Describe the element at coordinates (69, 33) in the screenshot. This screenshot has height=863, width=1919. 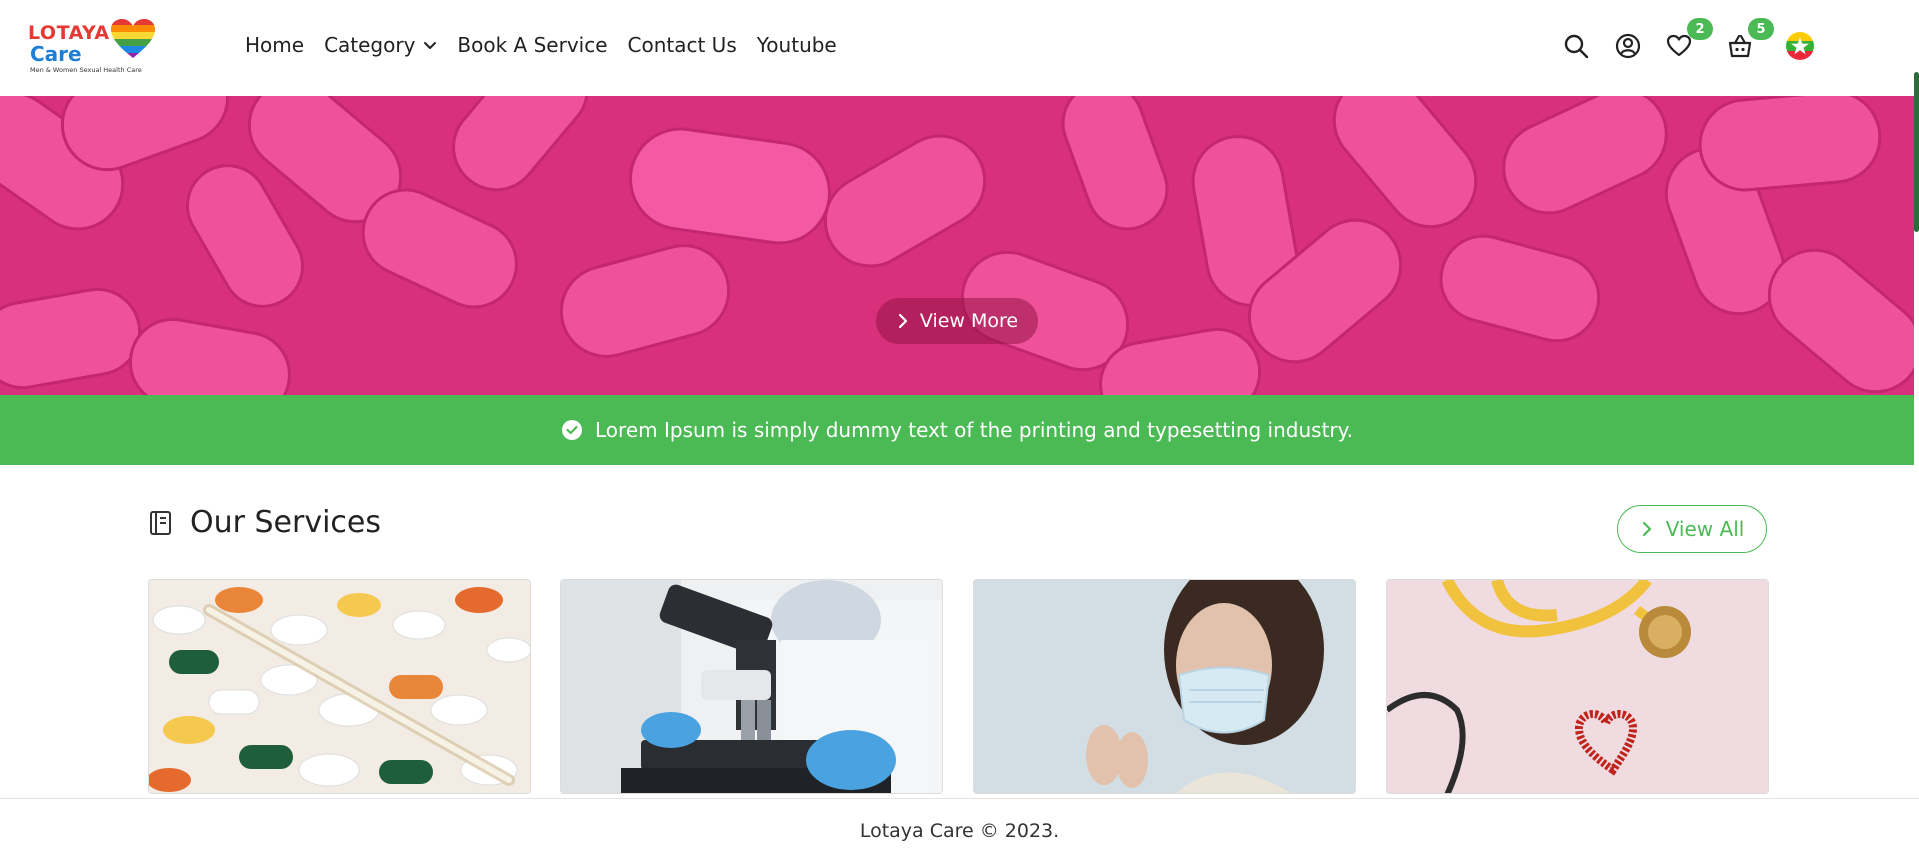
I see `logo-name-line1: LOTAYA` at that location.